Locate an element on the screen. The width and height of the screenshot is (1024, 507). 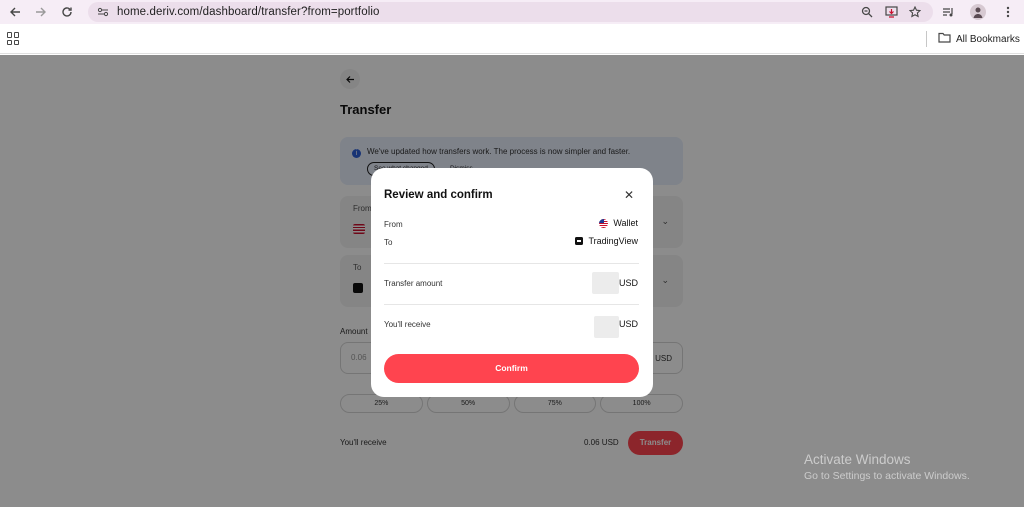
modal-from-value: Wallet is located at coordinates (618, 223).